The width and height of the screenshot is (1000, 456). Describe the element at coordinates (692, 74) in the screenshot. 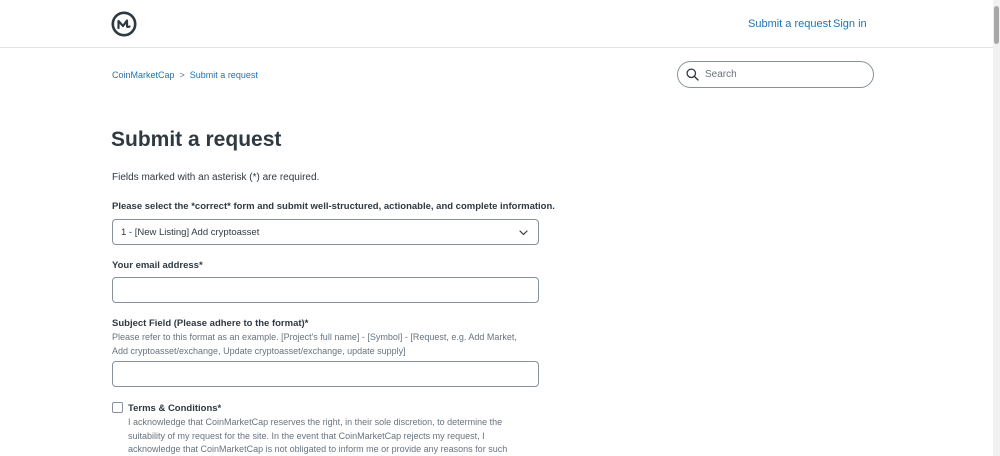

I see `search-icon` at that location.